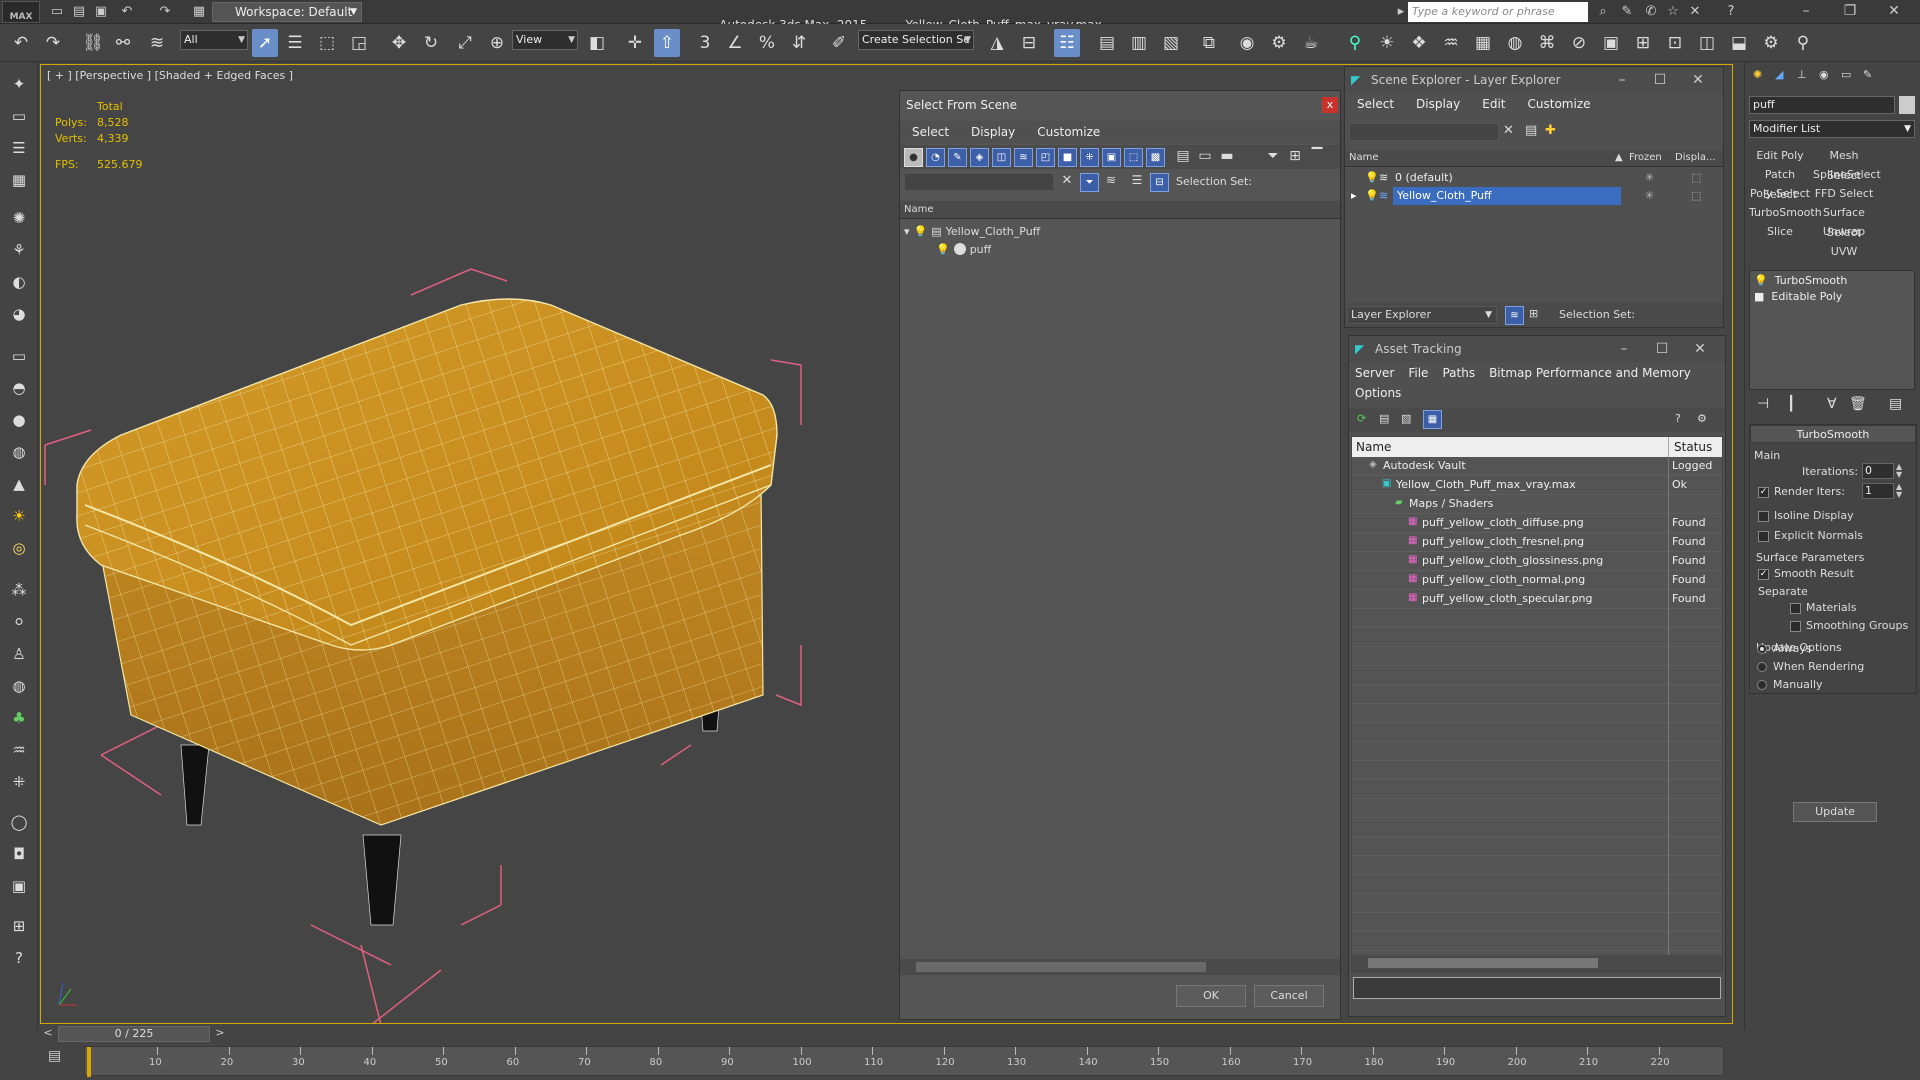 This screenshot has width=1920, height=1080. I want to click on cone-icon: ▲, so click(19, 484).